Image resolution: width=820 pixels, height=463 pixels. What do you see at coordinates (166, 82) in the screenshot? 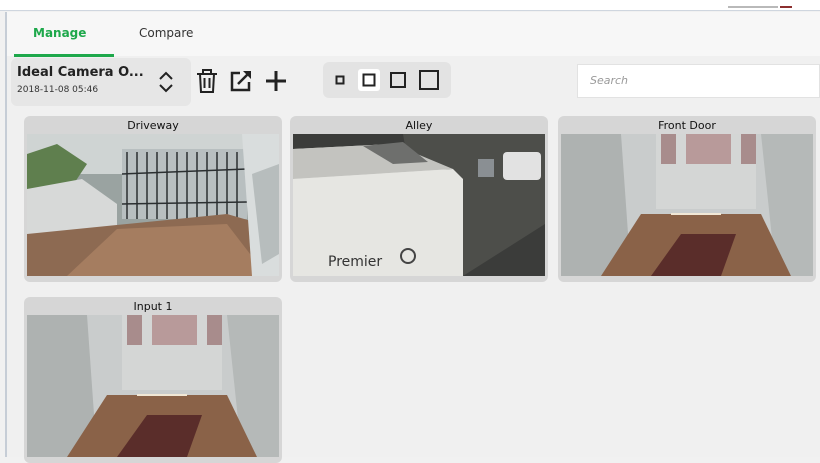
I see `updown-chevron-icon` at bounding box center [166, 82].